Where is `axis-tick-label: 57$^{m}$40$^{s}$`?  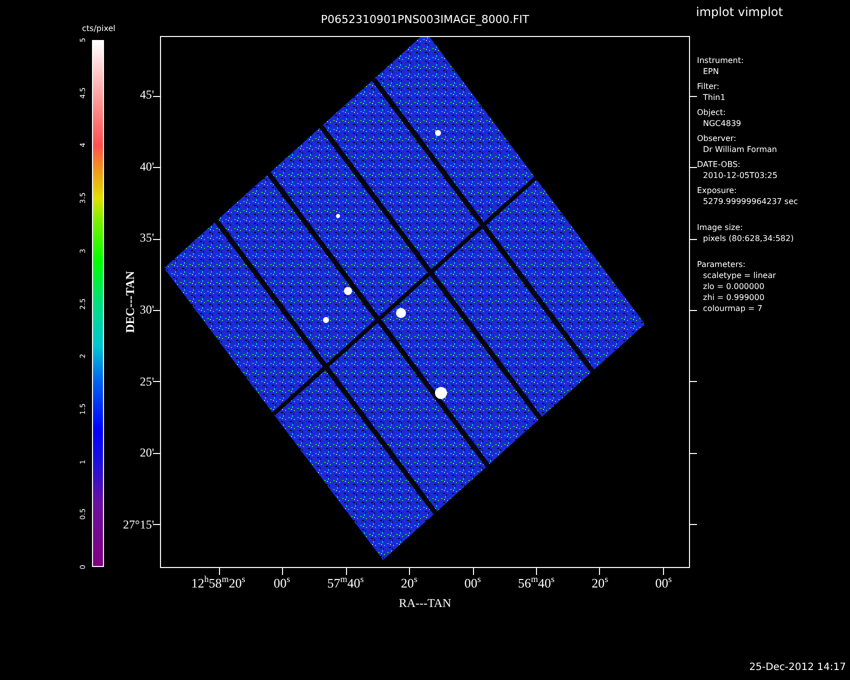 axis-tick-label: 57$^{m}$40$^{s}$ is located at coordinates (345, 583).